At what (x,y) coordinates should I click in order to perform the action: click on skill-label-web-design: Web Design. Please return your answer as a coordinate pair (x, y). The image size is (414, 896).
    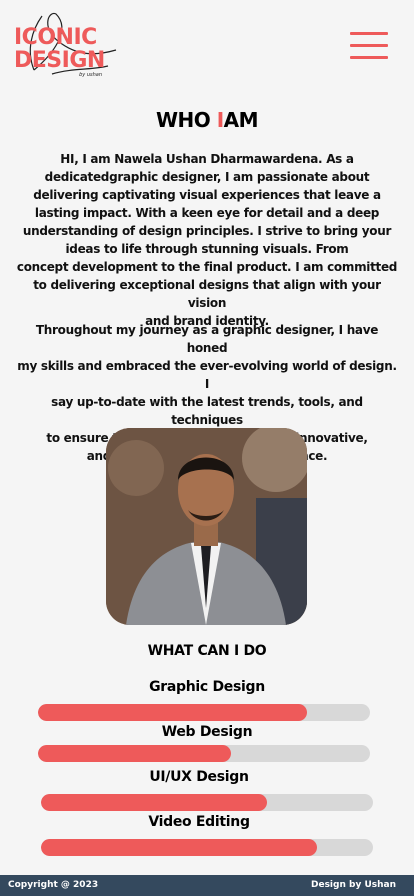
    Looking at the image, I should click on (207, 732).